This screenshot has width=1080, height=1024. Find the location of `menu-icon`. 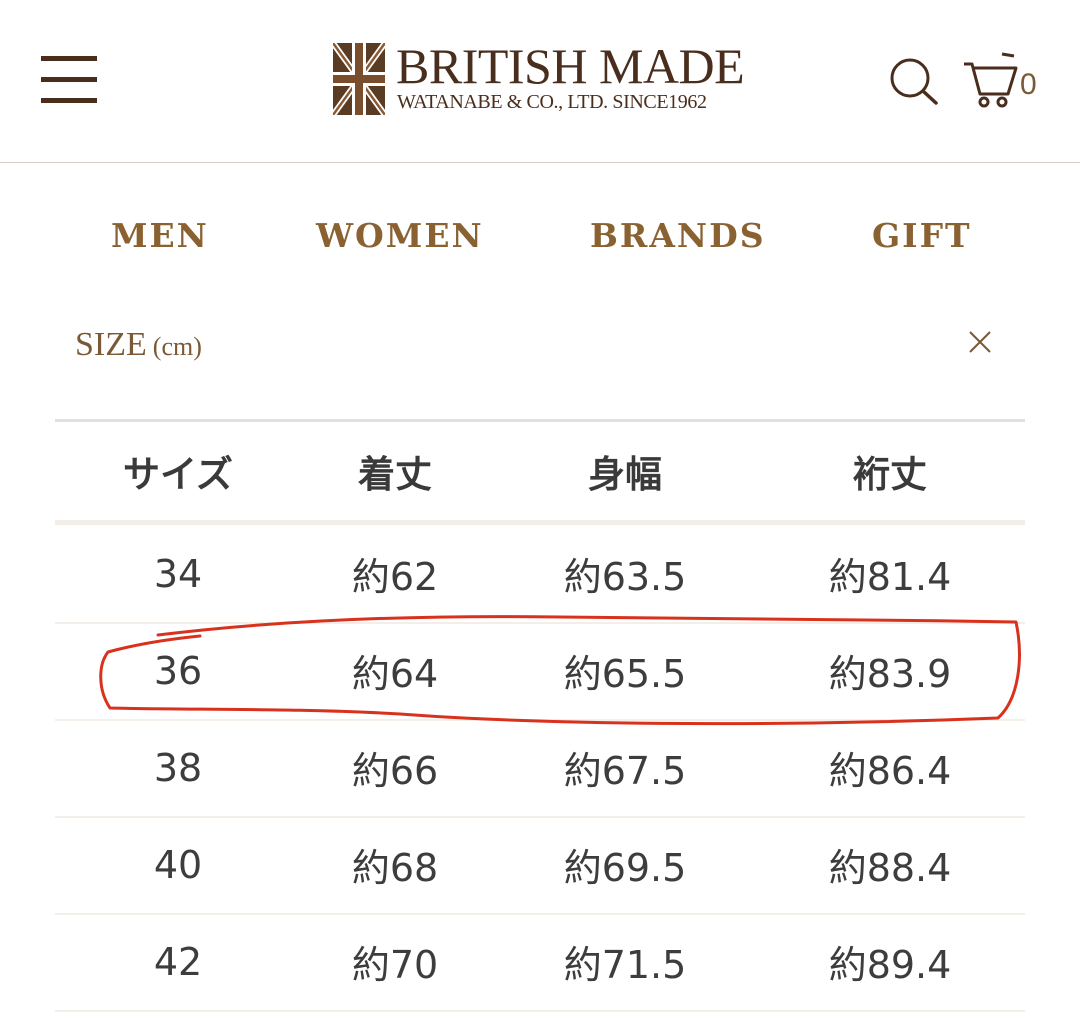

menu-icon is located at coordinates (69, 80).